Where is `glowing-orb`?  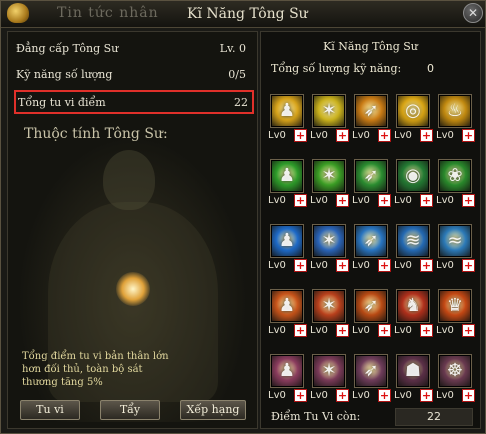 glowing-orb is located at coordinates (133, 289).